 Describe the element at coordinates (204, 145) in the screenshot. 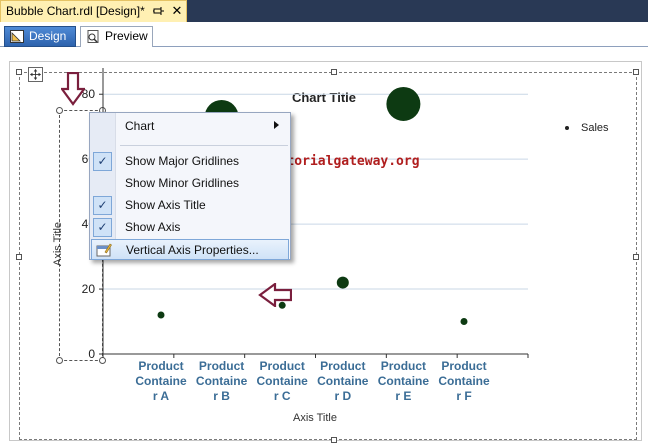

I see `menu-separator` at that location.